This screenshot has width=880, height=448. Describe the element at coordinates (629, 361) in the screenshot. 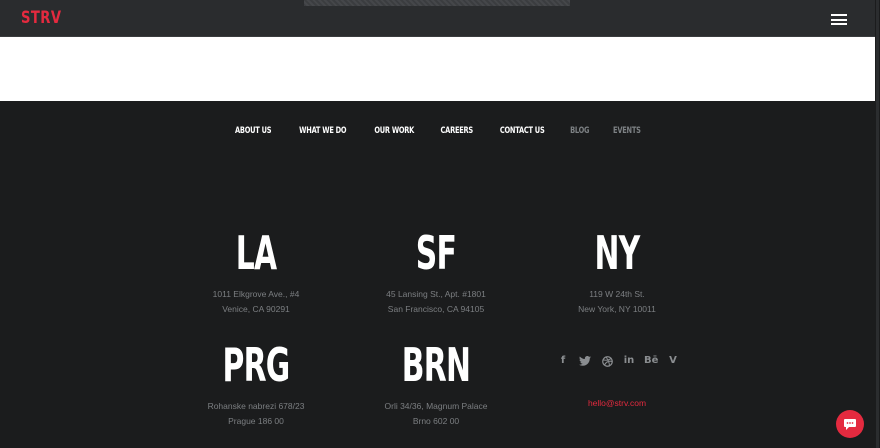

I see `linkedin-icon: in` at that location.